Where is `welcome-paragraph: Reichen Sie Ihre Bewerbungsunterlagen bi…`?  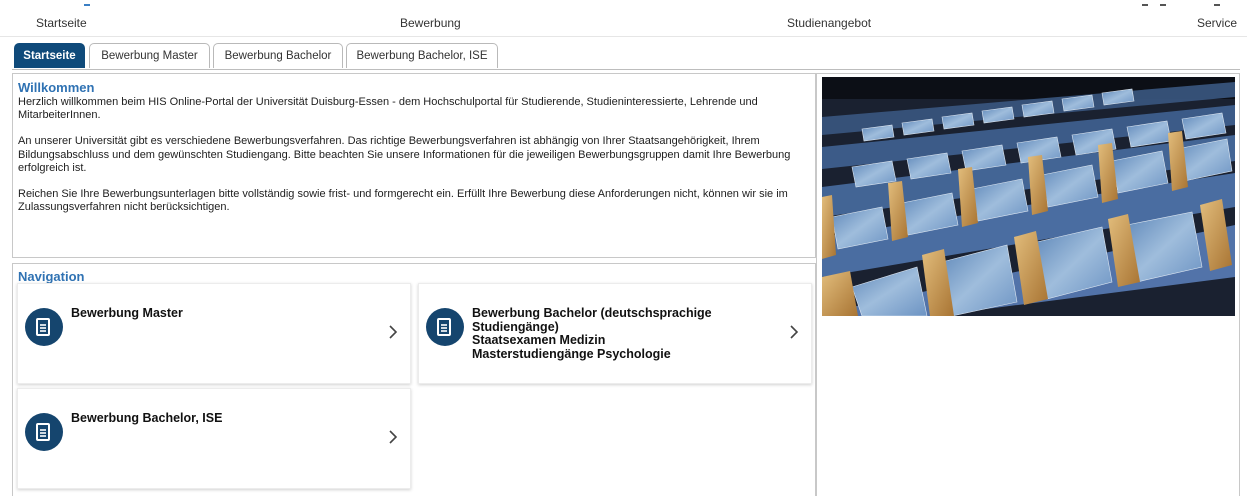 welcome-paragraph: Reichen Sie Ihre Bewerbungsunterlagen bi… is located at coordinates (403, 201).